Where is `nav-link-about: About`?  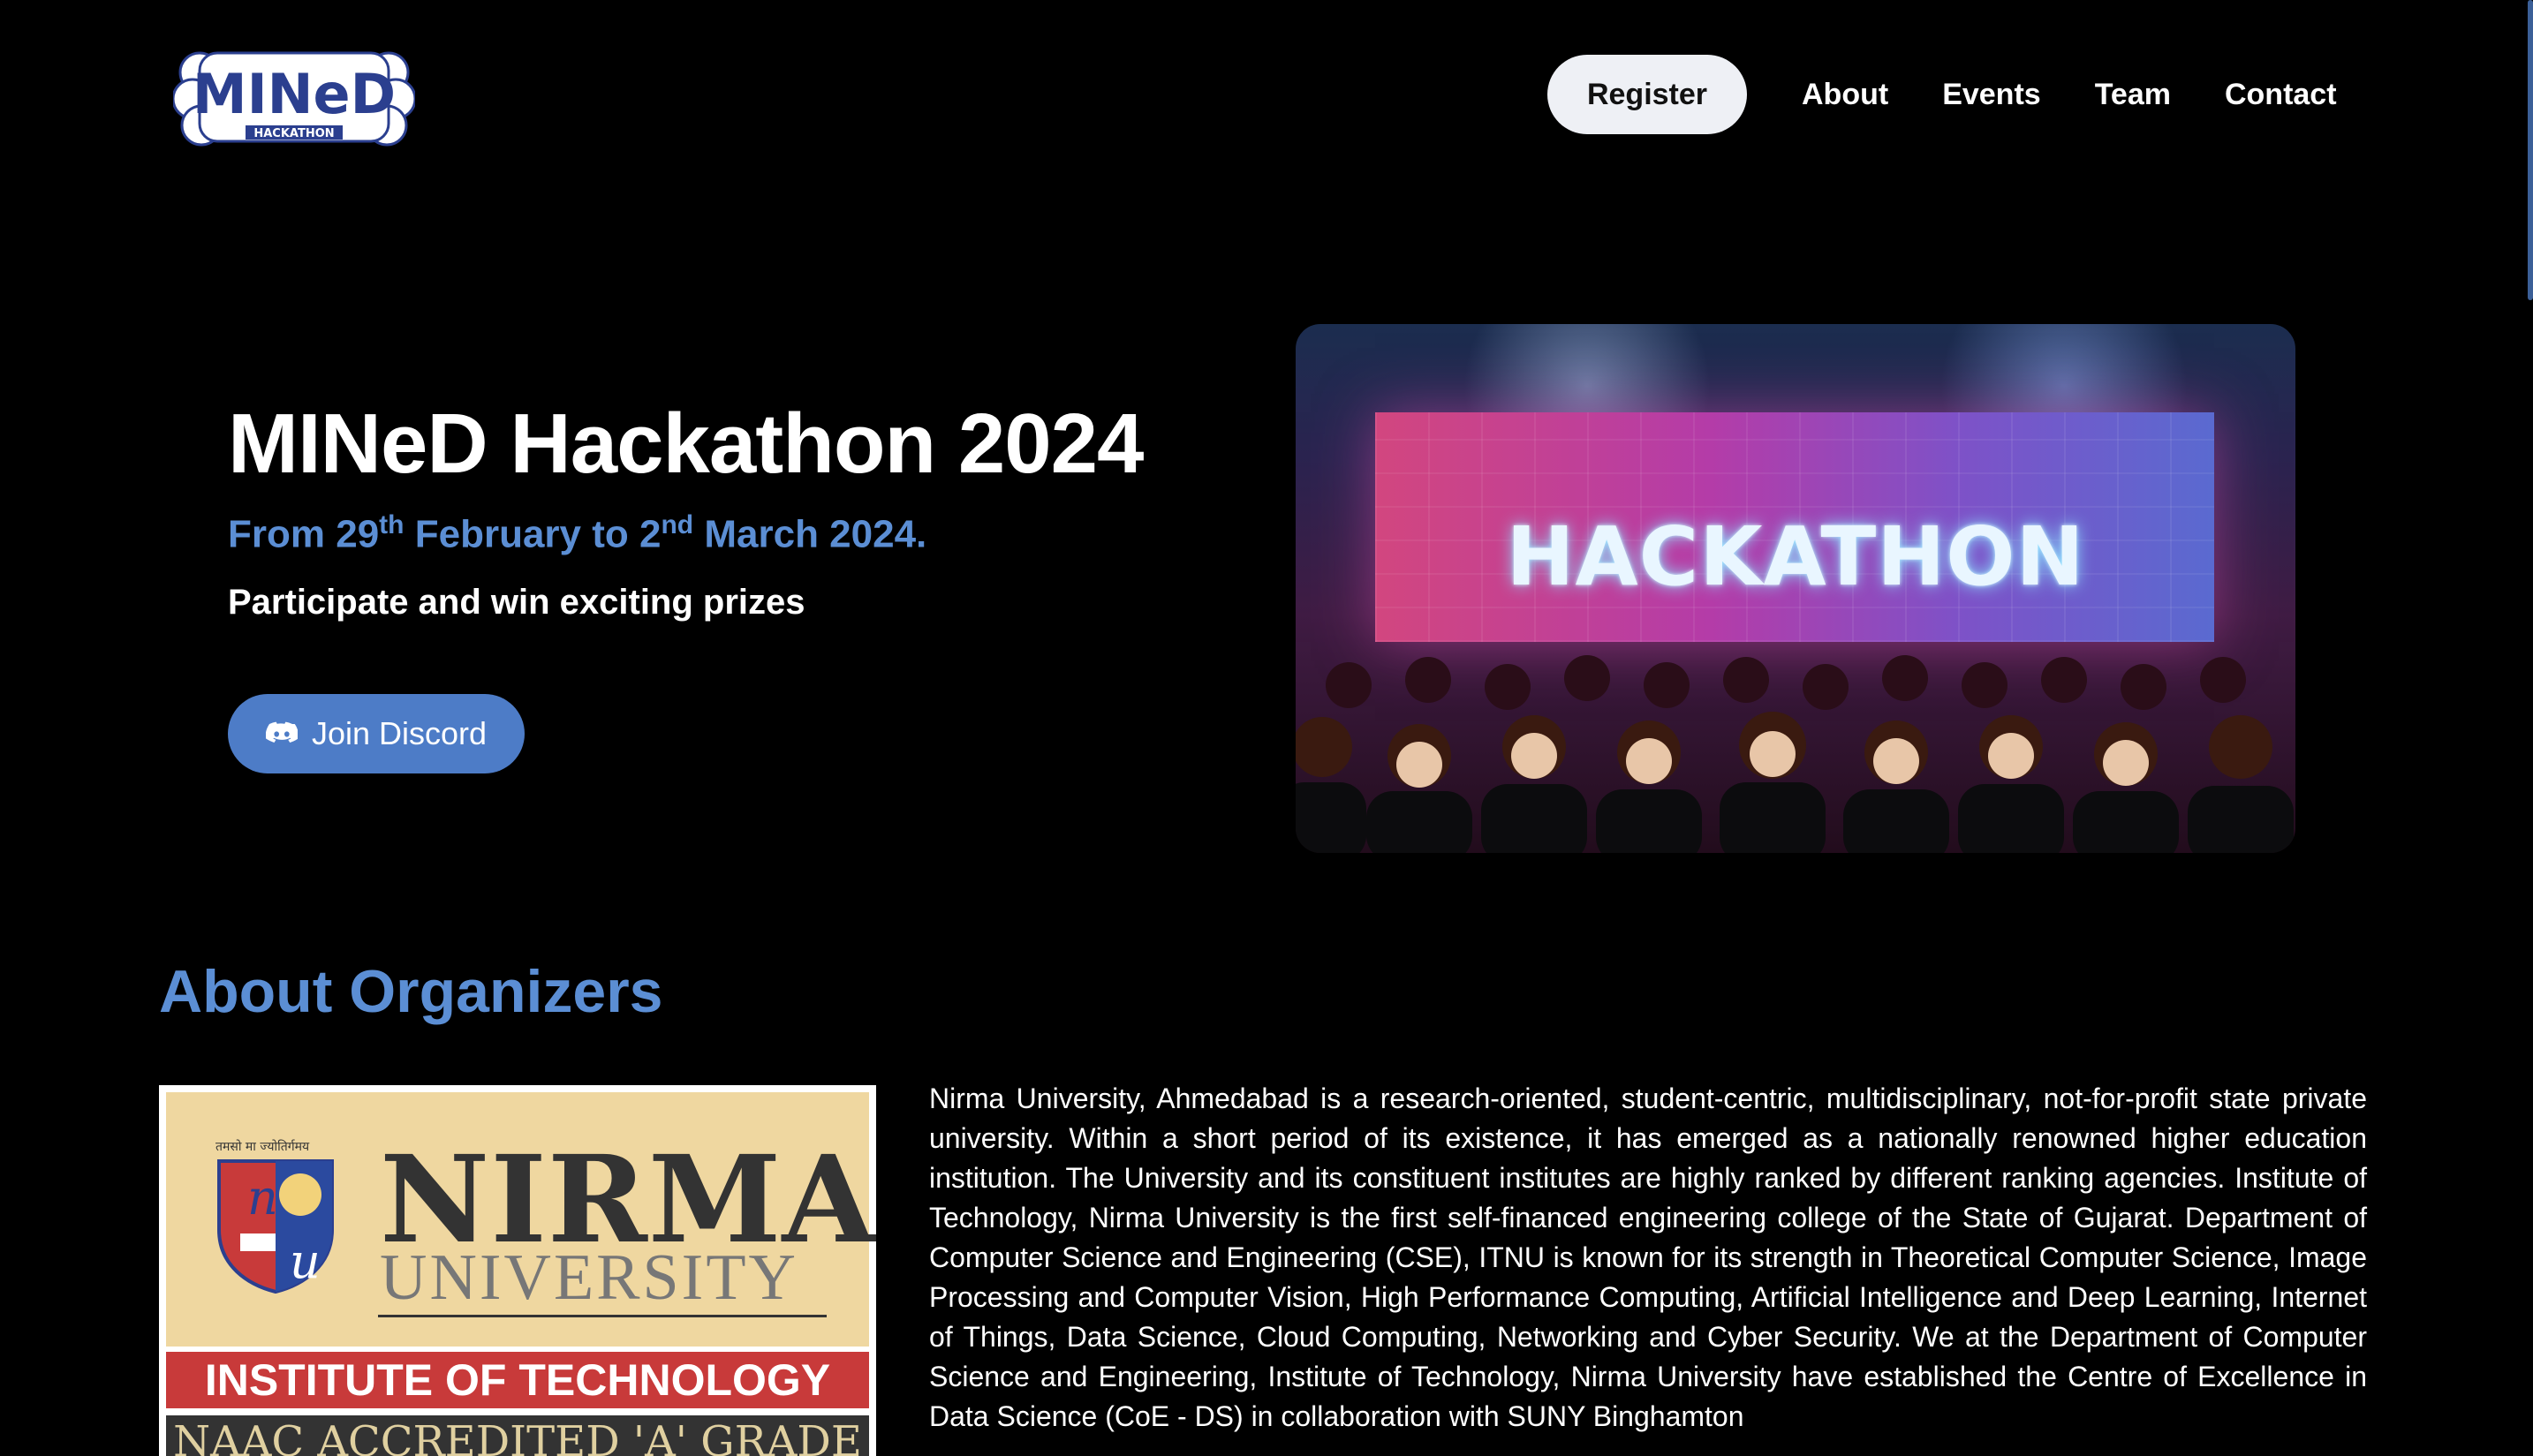 nav-link-about: About is located at coordinates (1845, 95).